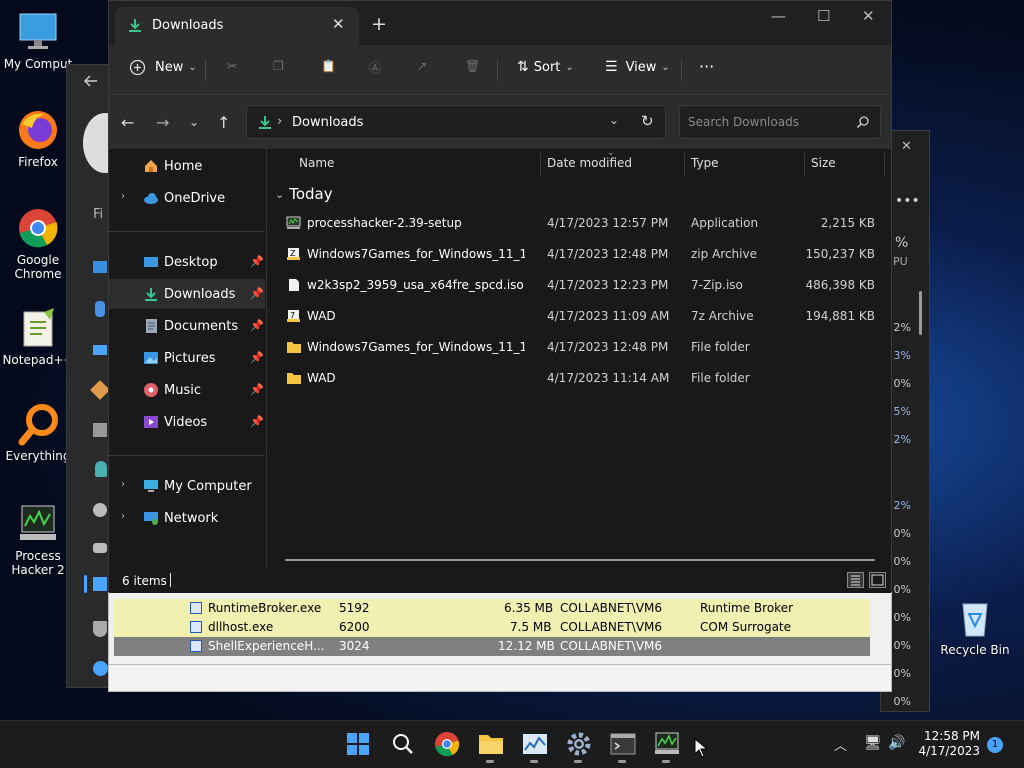  Describe the element at coordinates (196, 646) in the screenshot. I see `process-icon` at that location.